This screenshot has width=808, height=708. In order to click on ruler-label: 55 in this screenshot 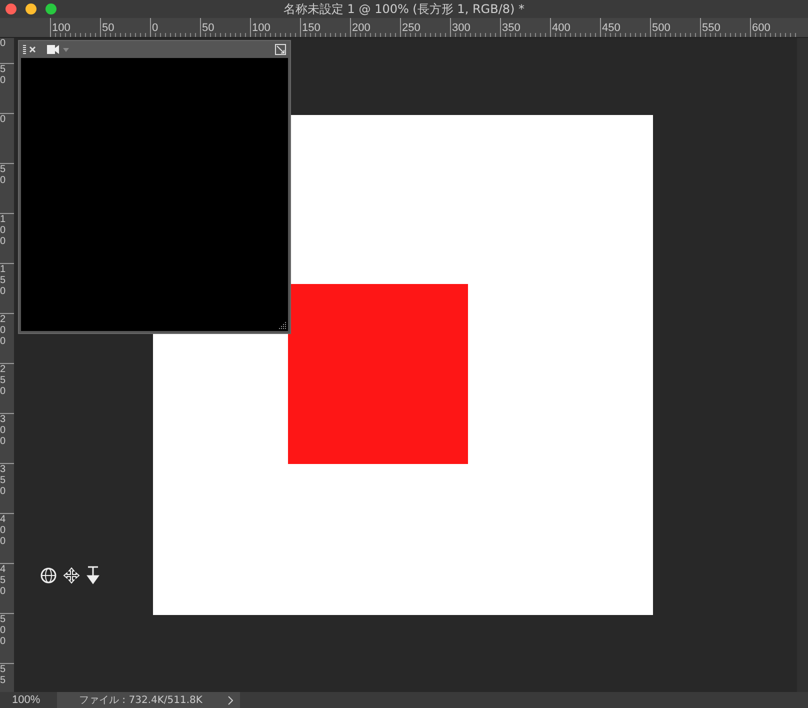, I will do `click(3, 675)`.